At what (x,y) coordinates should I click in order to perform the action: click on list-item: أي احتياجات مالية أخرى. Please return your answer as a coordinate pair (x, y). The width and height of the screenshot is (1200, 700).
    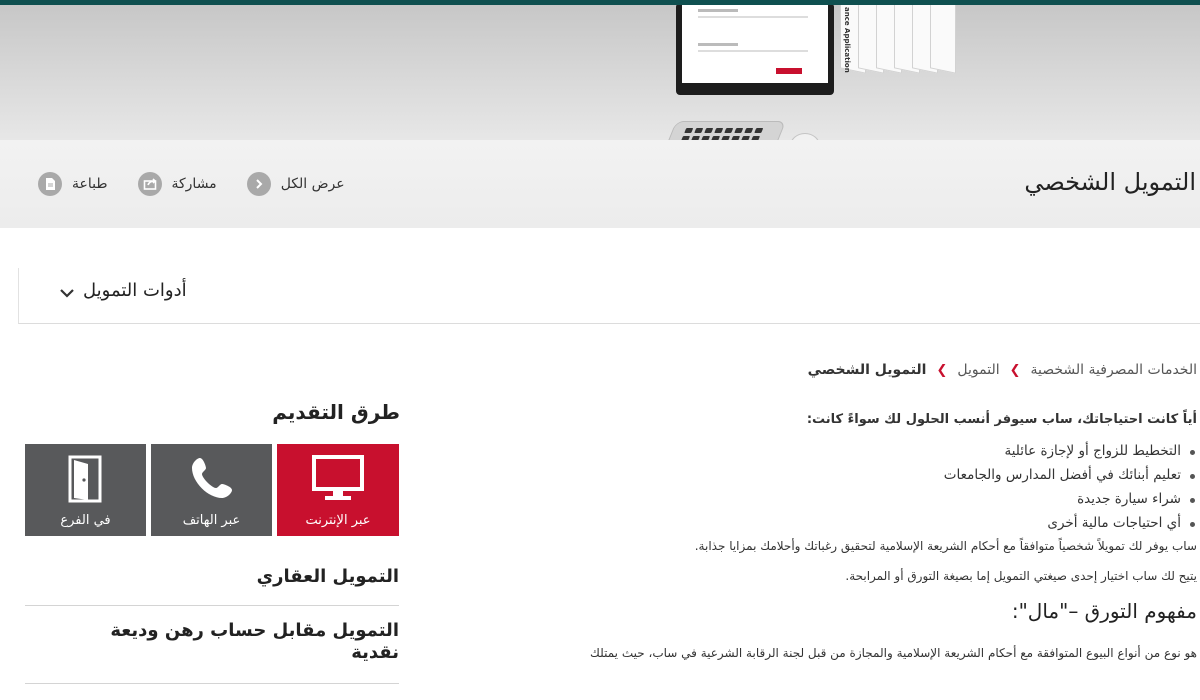
    Looking at the image, I should click on (827, 523).